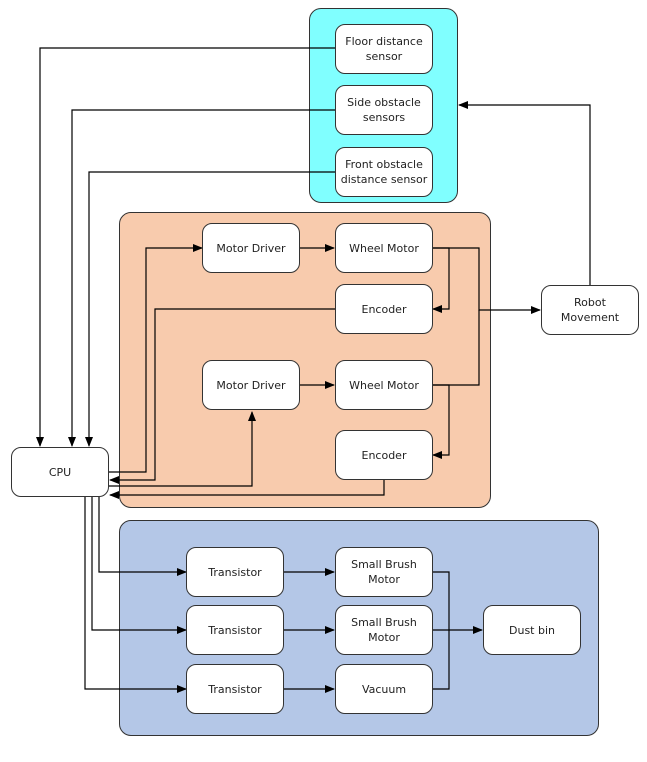 This screenshot has width=647, height=762. I want to click on robot-movement-label: Robot Movement, so click(590, 310).